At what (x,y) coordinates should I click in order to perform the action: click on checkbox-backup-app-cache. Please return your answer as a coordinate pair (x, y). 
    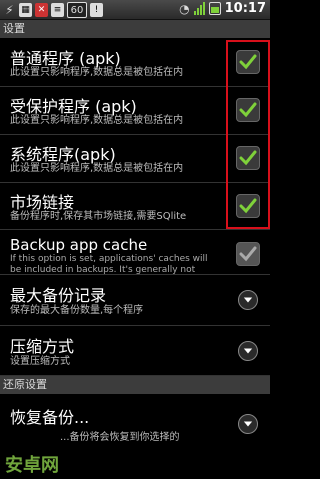
    Looking at the image, I should click on (248, 254).